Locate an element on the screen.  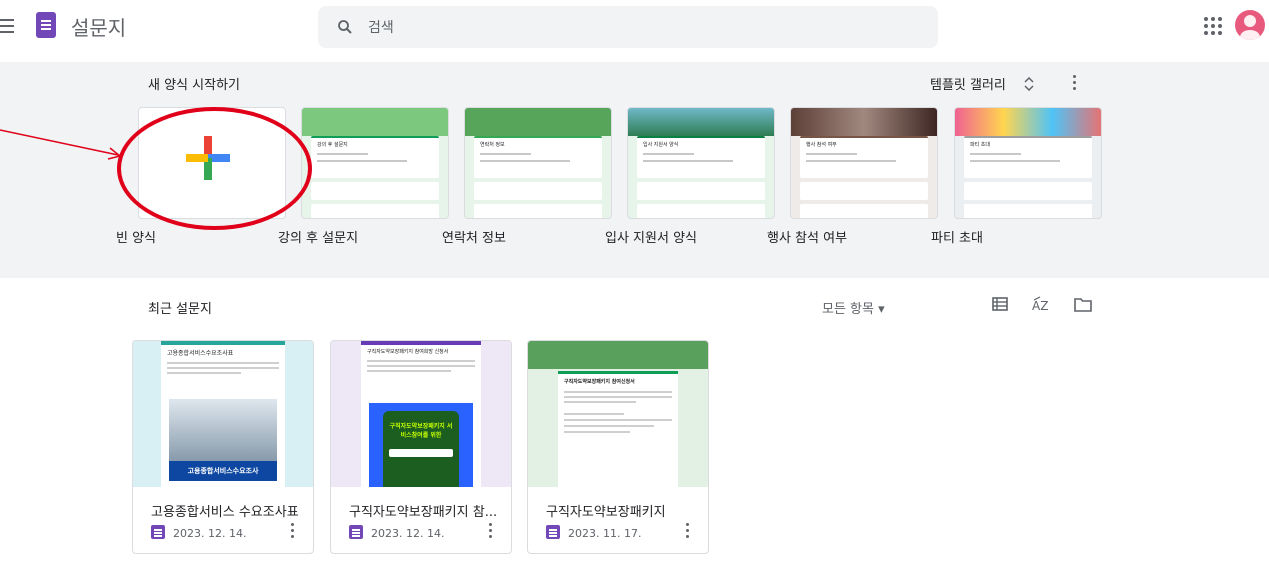
list-view-icon is located at coordinates (1000, 304).